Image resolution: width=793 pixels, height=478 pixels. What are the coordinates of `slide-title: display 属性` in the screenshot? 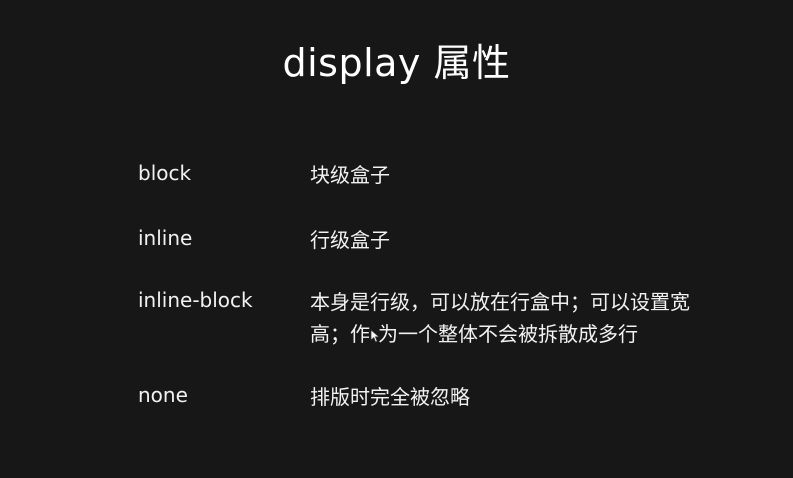 It's located at (396, 63).